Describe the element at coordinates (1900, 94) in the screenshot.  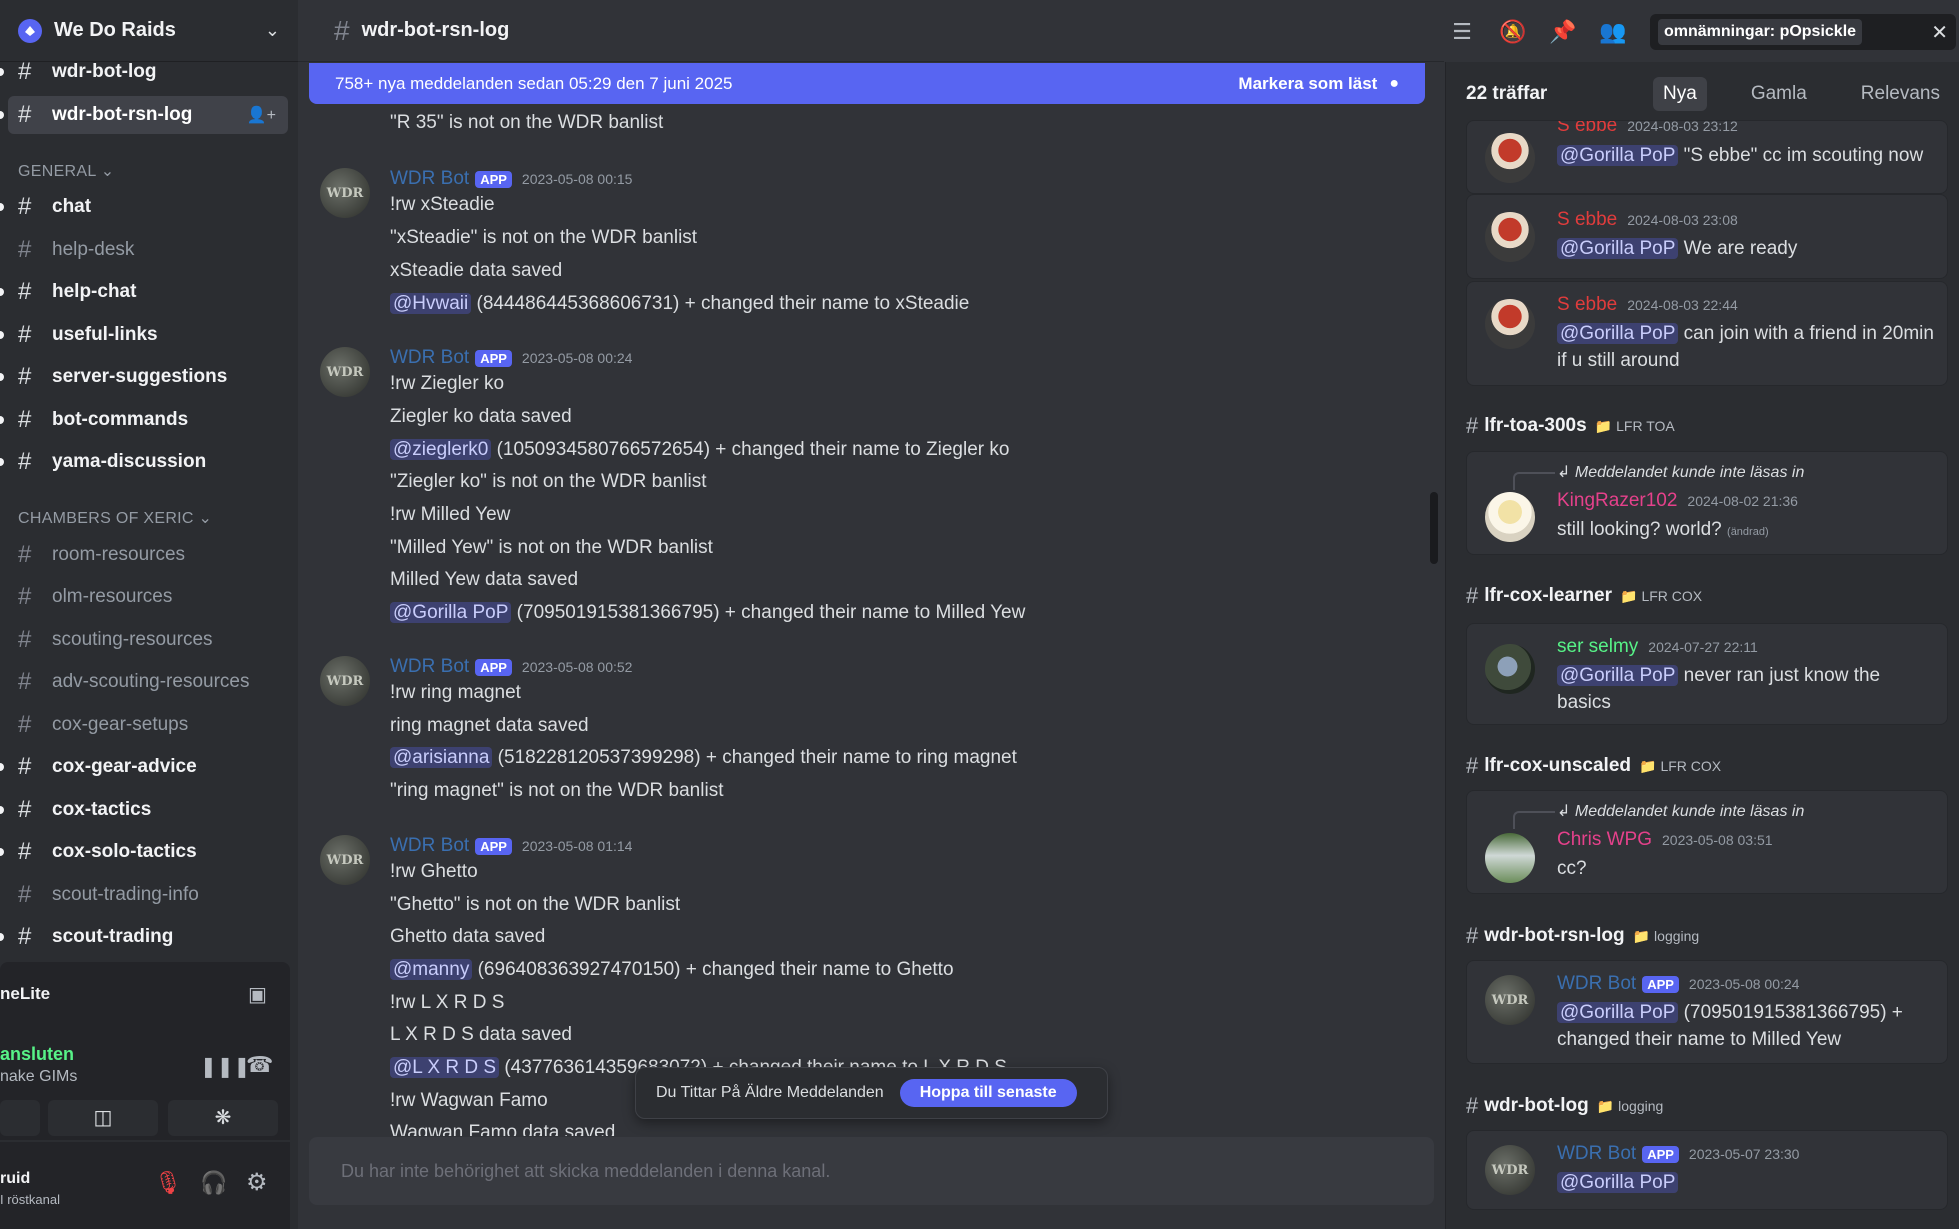
I see `sort-tab-relevance: Relevans` at that location.